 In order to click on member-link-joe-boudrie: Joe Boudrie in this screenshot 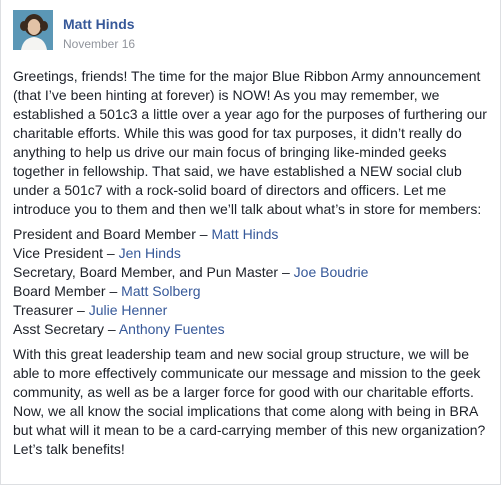, I will do `click(331, 272)`.